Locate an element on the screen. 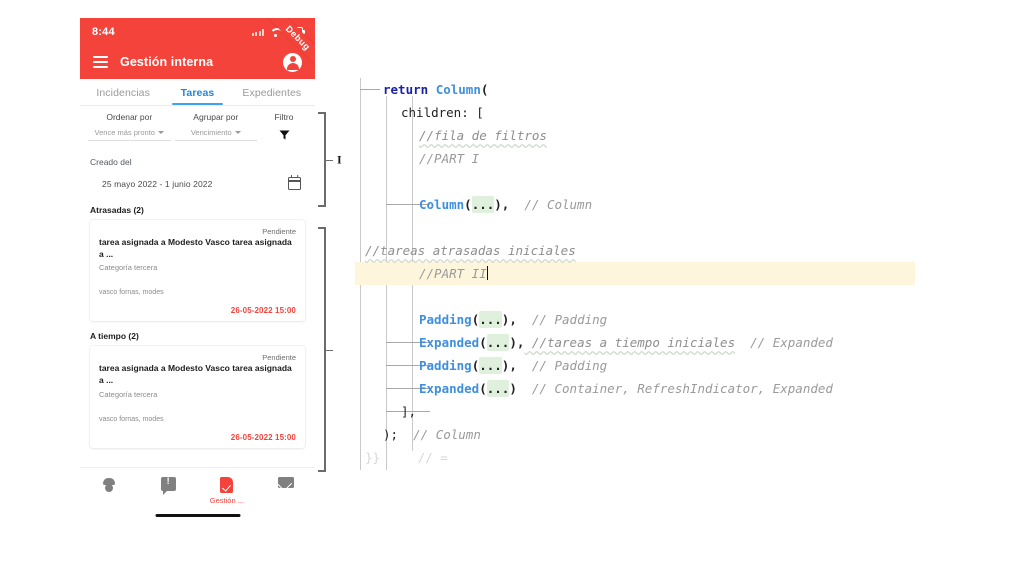 Image resolution: width=1024 pixels, height=576 pixels. status-badge: Pendiente is located at coordinates (279, 231).